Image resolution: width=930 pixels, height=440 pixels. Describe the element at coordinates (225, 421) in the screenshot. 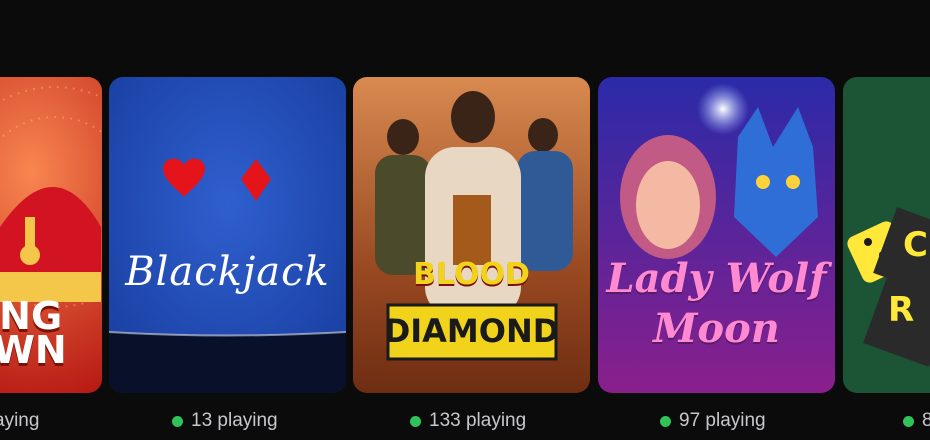

I see `player-count: 13 playing` at that location.